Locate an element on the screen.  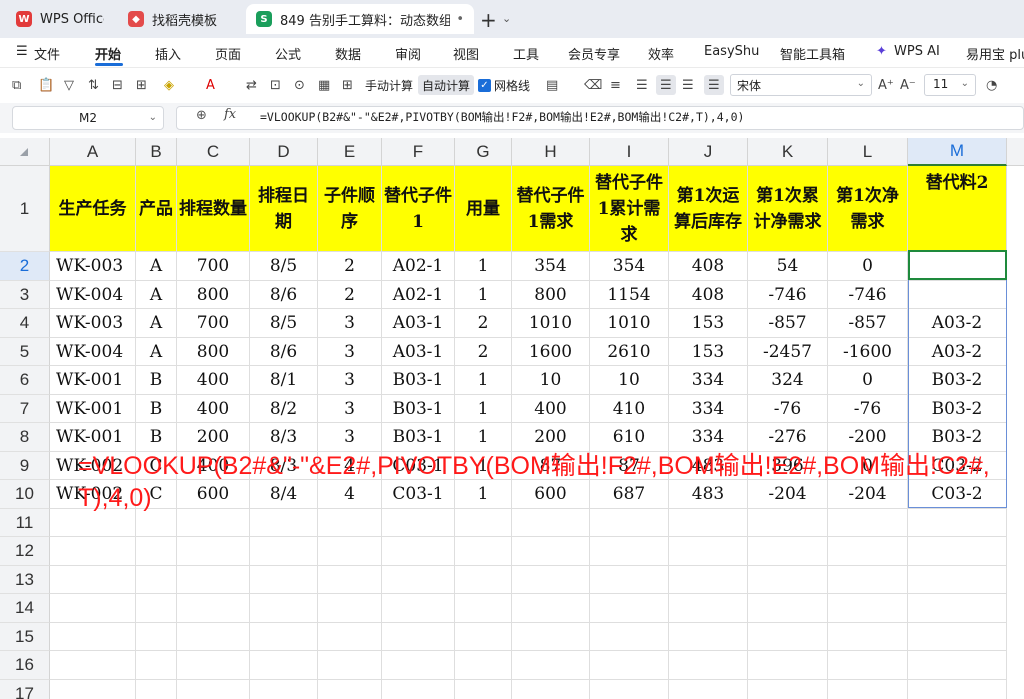
align-top-icon: ≡ is located at coordinates (615, 85).